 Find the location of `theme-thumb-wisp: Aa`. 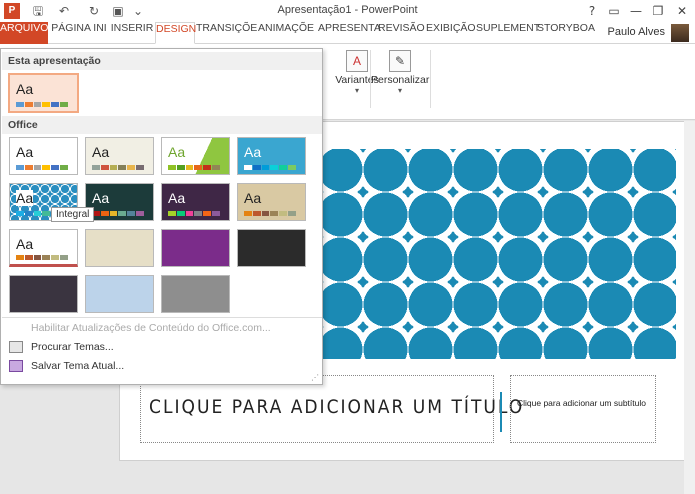

theme-thumb-wisp: Aa is located at coordinates (271, 202).